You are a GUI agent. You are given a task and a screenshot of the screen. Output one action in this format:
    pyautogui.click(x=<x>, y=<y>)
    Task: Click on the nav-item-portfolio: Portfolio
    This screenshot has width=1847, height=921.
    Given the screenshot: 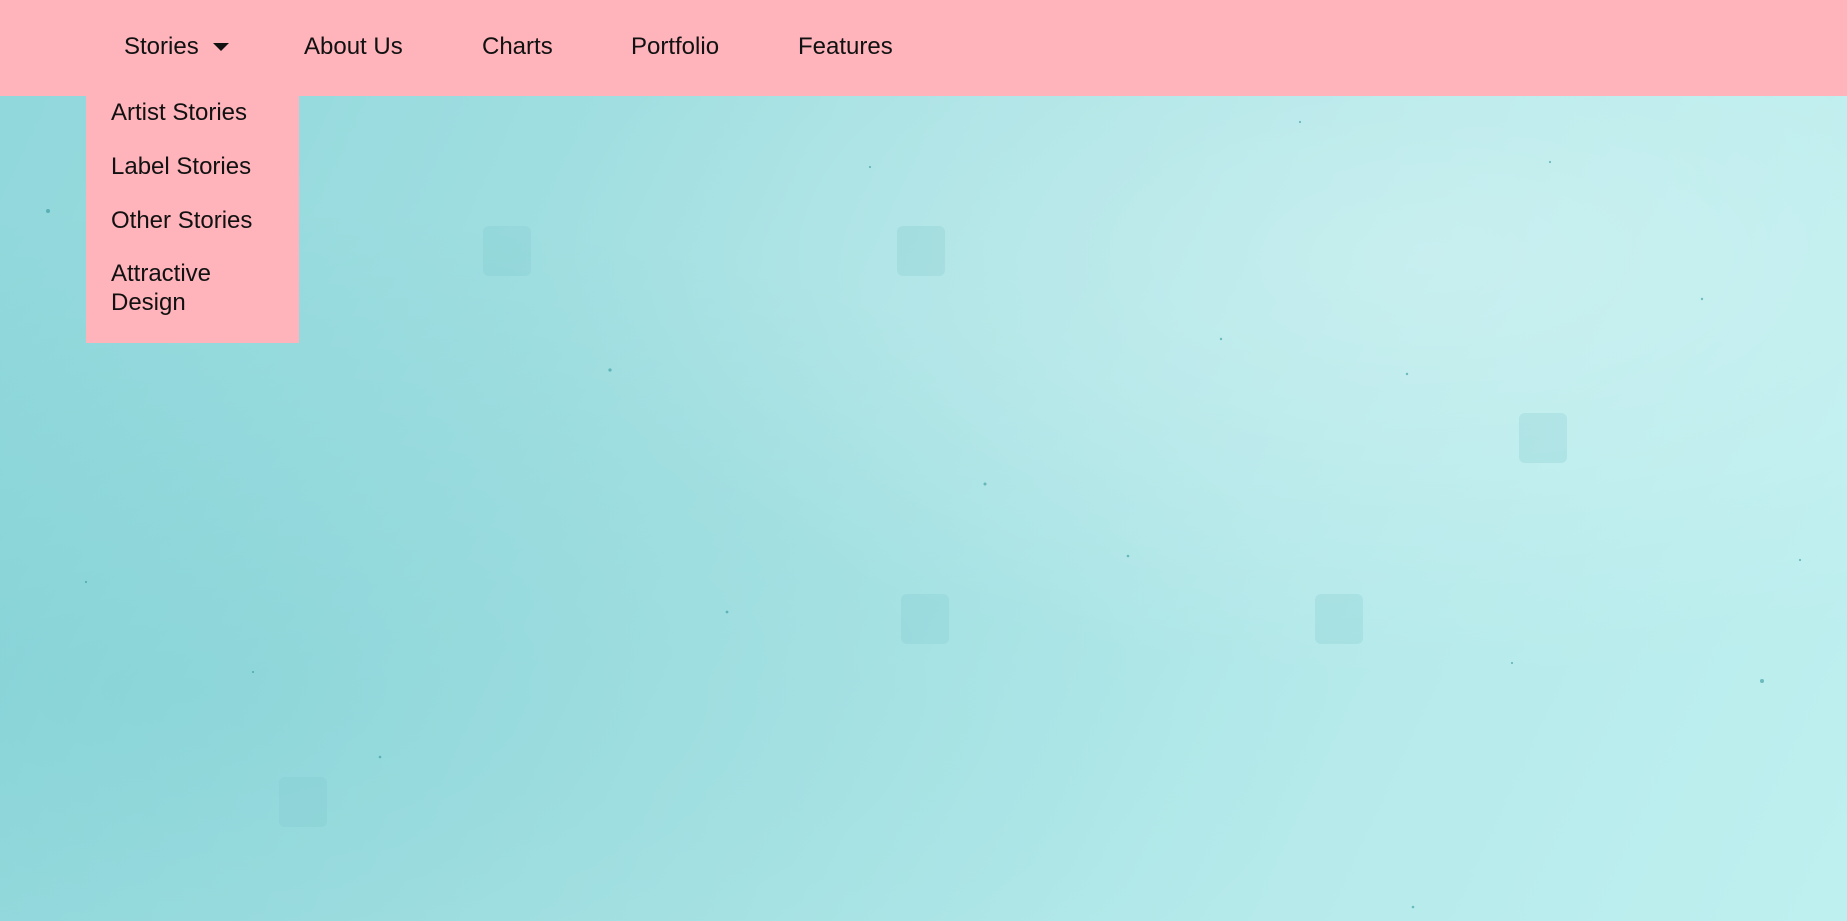 What is the action you would take?
    pyautogui.click(x=675, y=48)
    